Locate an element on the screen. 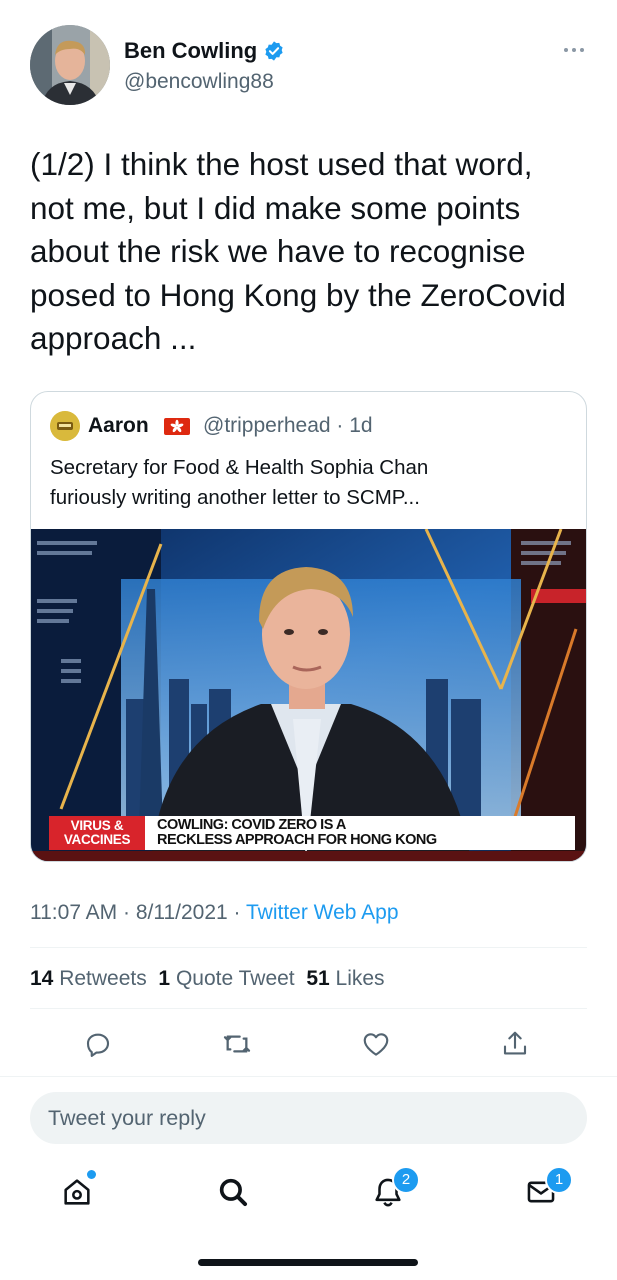 Image resolution: width=617 pixels, height=1280 pixels. quoted-author-avatar is located at coordinates (65, 426).